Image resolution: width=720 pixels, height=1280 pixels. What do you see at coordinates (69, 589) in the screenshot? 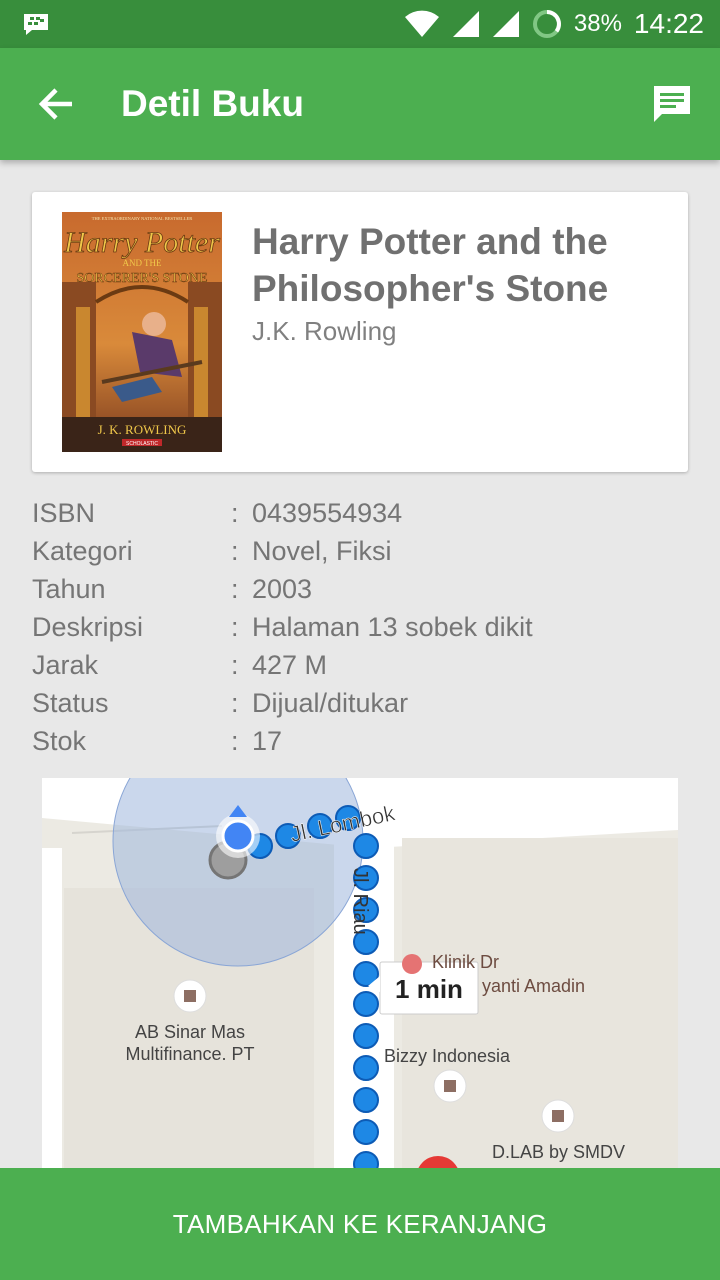
I see `detail-label: Tahun` at bounding box center [69, 589].